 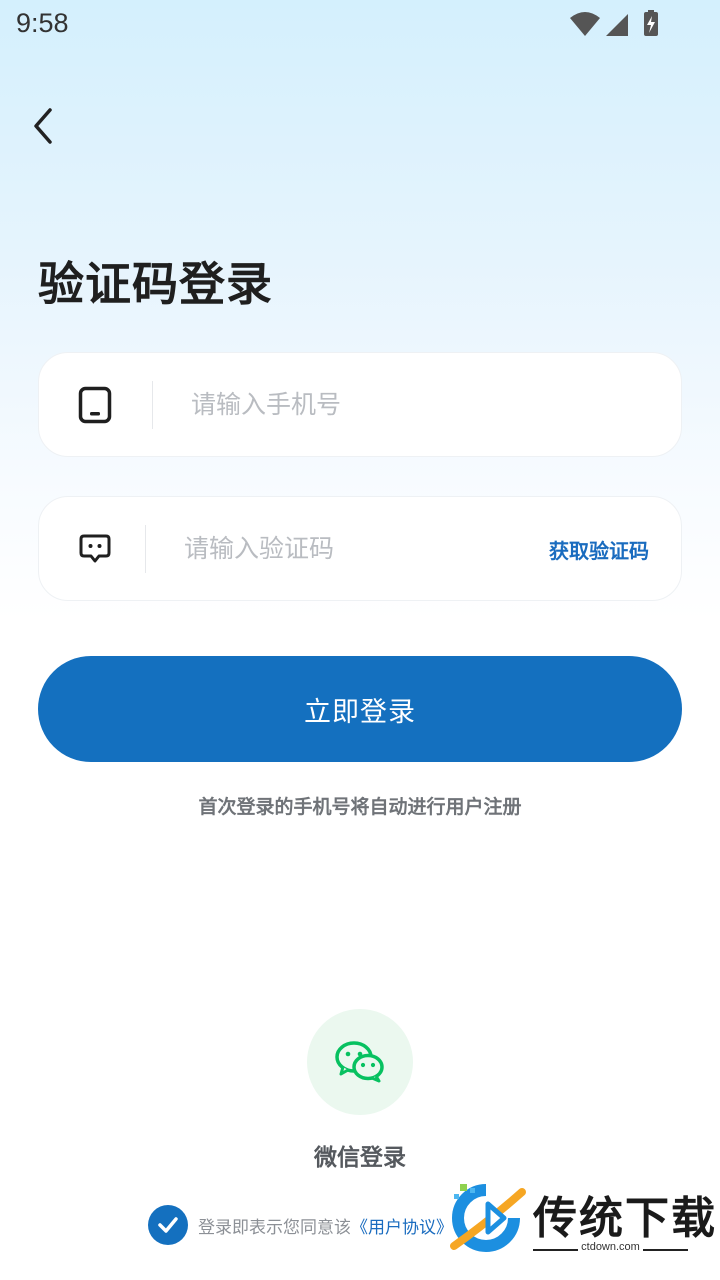 What do you see at coordinates (274, 1228) in the screenshot?
I see `agreement-prefix: 登录即表示您同意该` at bounding box center [274, 1228].